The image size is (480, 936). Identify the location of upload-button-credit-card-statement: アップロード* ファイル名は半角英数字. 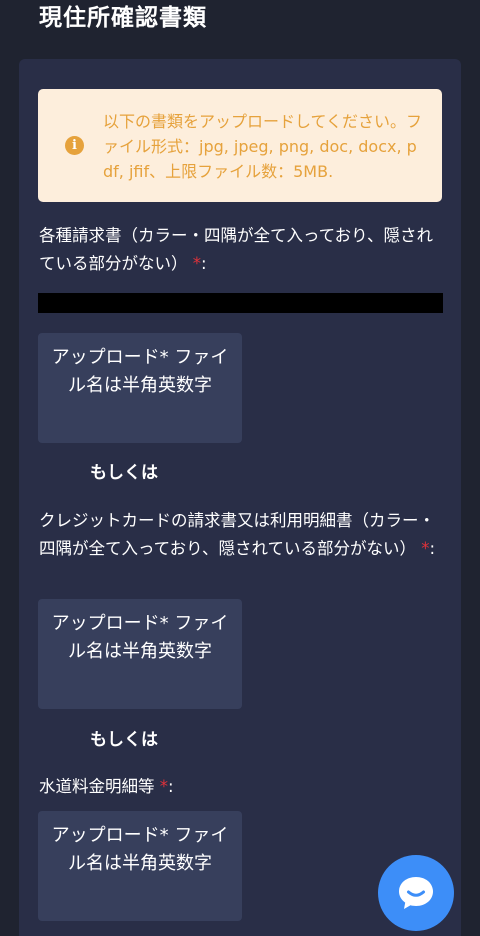
(140, 654).